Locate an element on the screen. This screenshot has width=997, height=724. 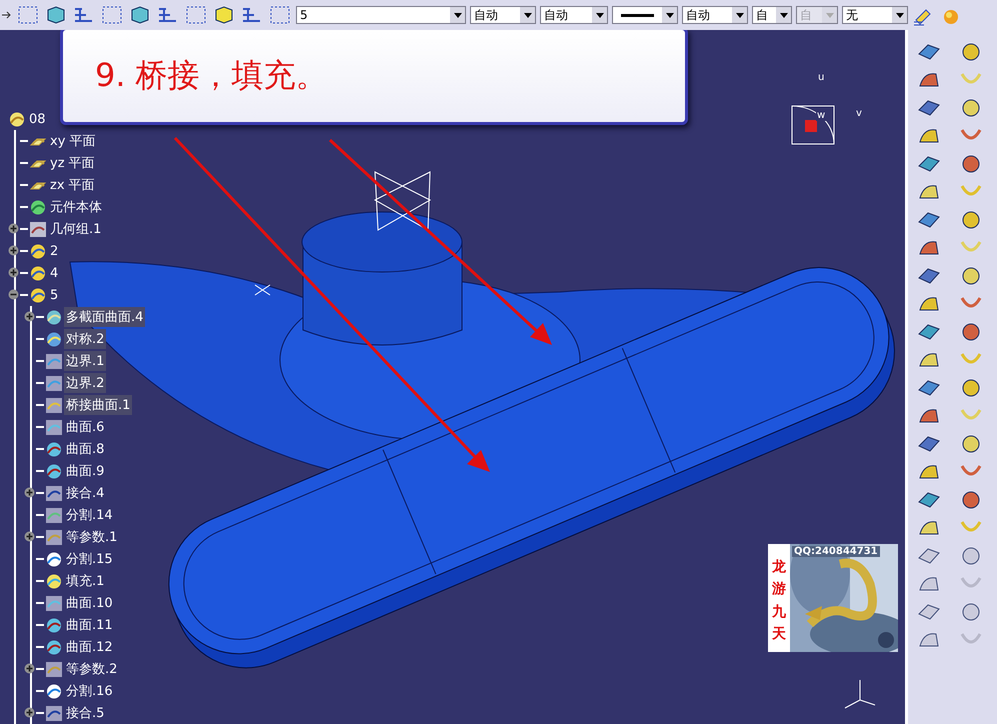
tree-node-label: 曲面.6 is located at coordinates (85, 427).